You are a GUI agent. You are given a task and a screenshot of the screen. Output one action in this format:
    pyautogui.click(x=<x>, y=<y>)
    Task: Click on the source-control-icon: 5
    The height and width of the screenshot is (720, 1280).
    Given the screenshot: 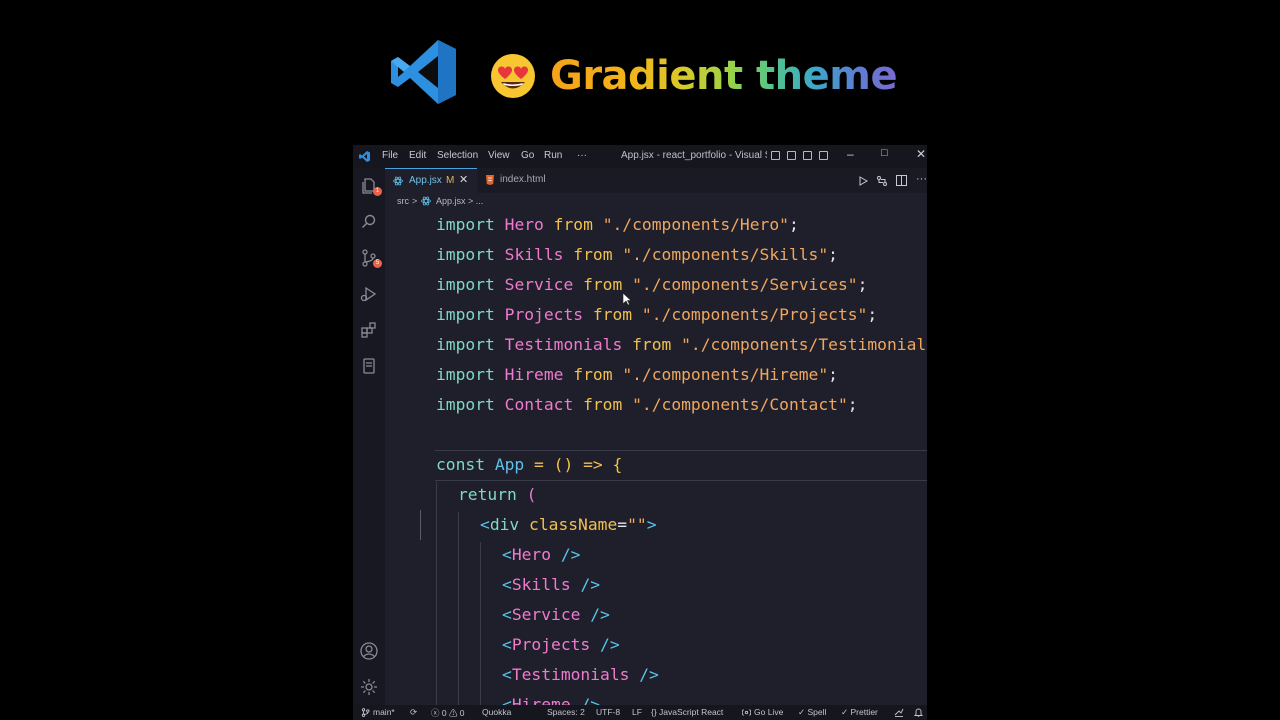 What is the action you would take?
    pyautogui.click(x=370, y=258)
    